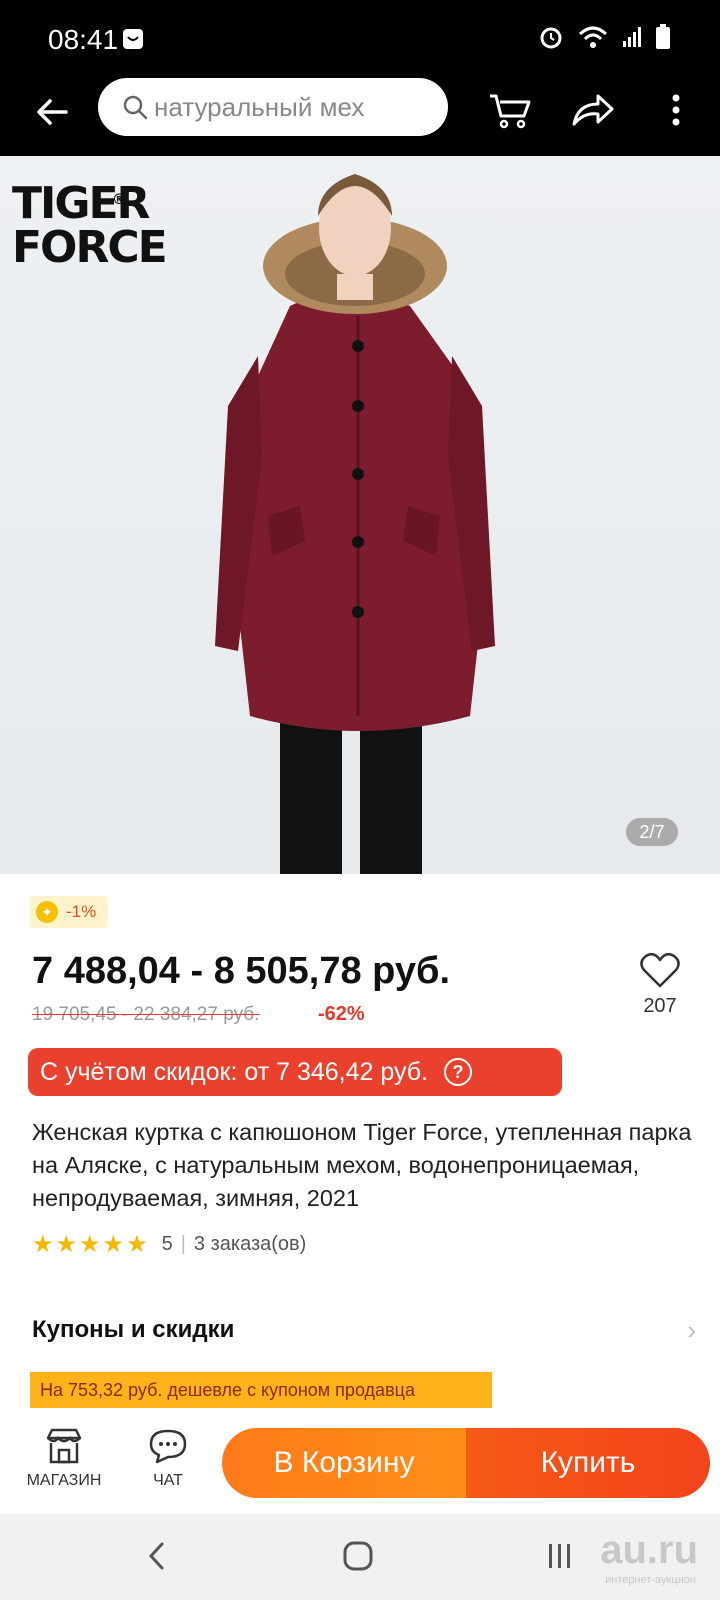 Image resolution: width=720 pixels, height=1600 pixels. I want to click on cart-icon, so click(510, 111).